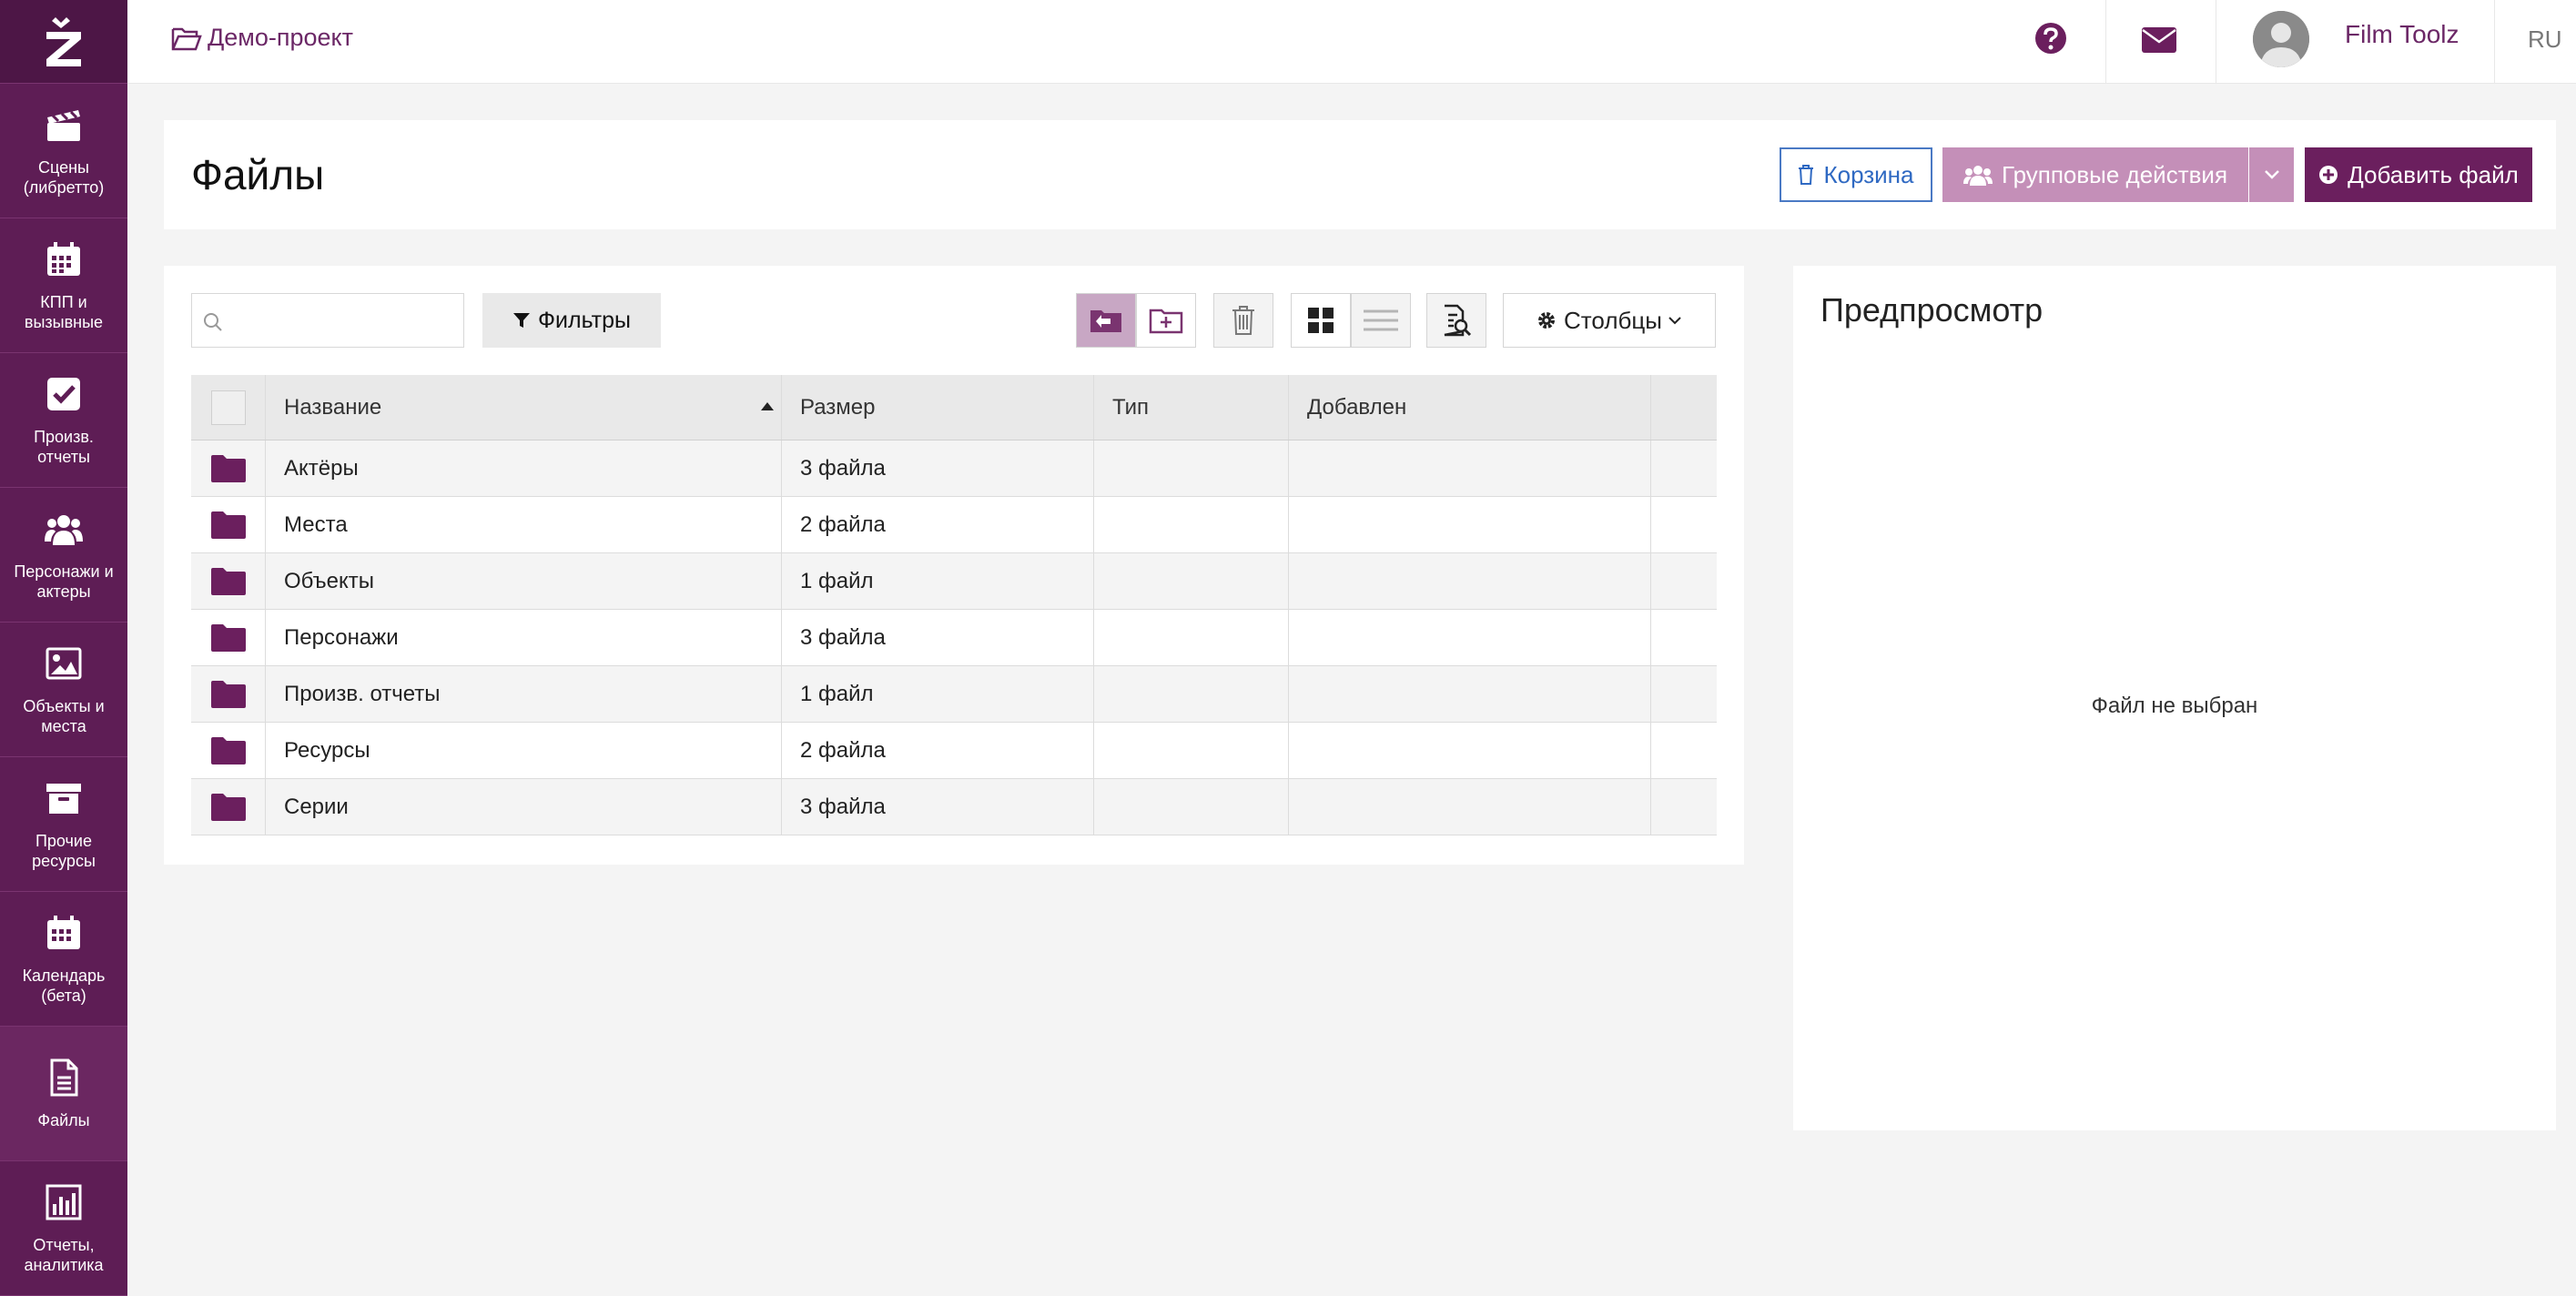 The image size is (2576, 1296). I want to click on table-row: Места 2 файла, so click(954, 525).